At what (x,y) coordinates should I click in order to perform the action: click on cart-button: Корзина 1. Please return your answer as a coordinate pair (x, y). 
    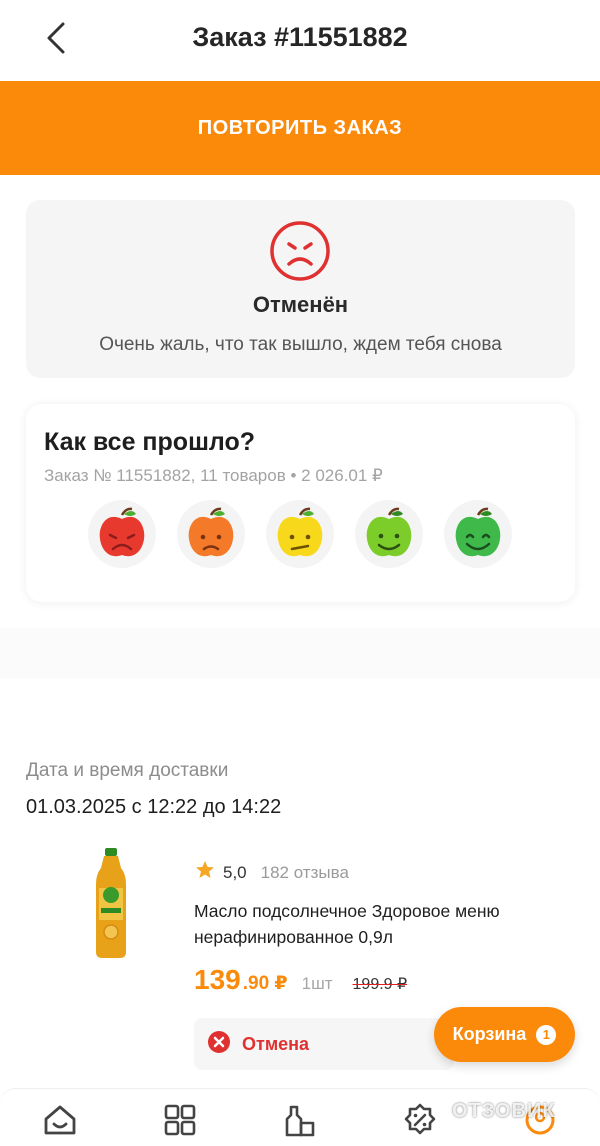
    Looking at the image, I should click on (504, 1034).